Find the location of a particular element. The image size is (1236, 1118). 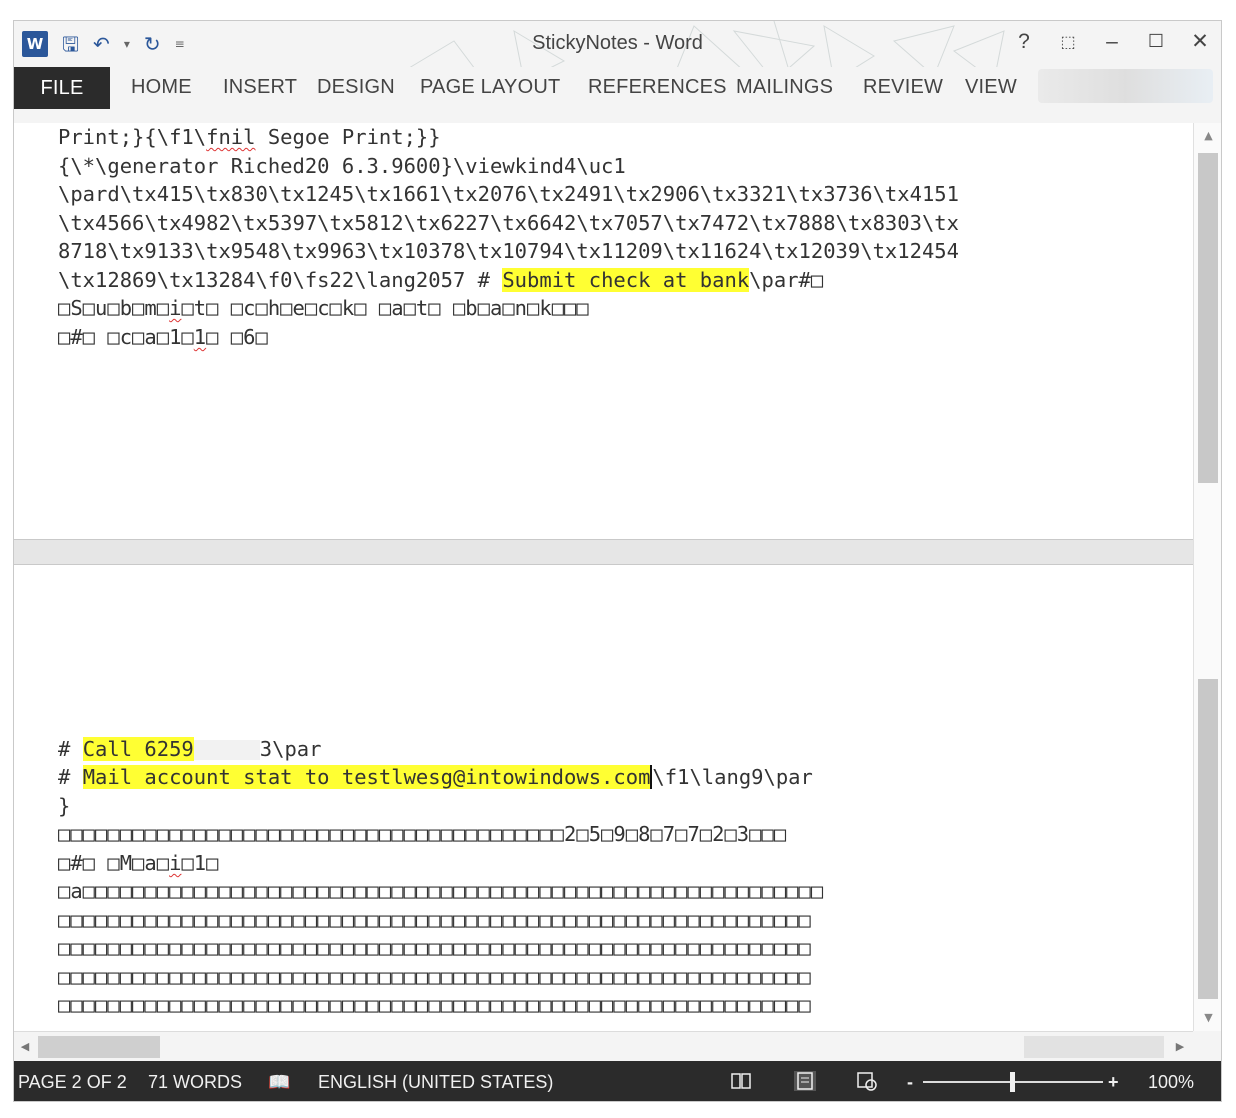

window-controls: ? ⬚ – ☐ ✕ is located at coordinates (1112, 41).